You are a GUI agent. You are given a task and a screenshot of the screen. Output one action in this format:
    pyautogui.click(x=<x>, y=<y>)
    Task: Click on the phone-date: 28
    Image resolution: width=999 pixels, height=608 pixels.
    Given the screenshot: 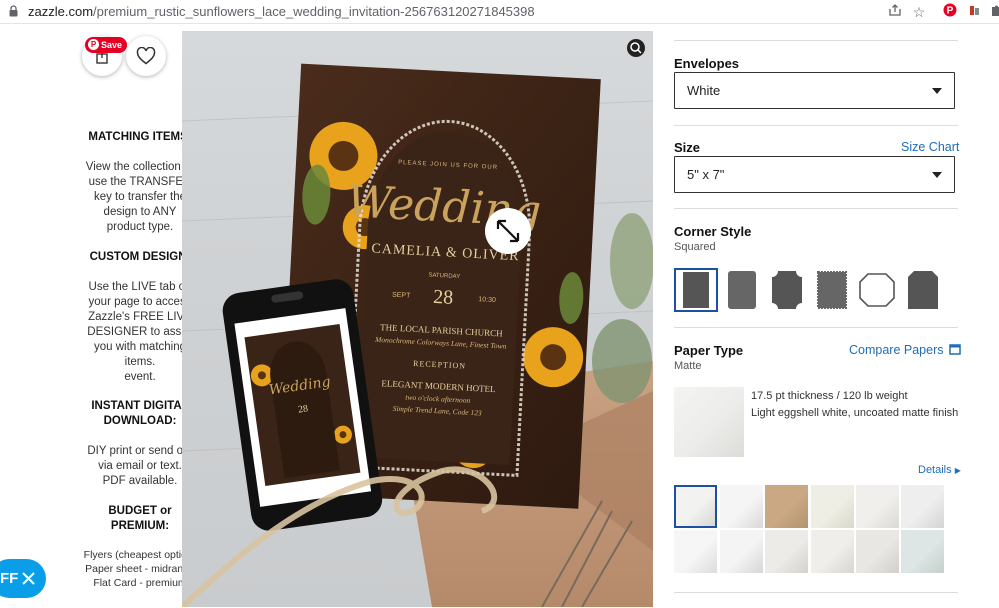 What is the action you would take?
    pyautogui.click(x=302, y=409)
    